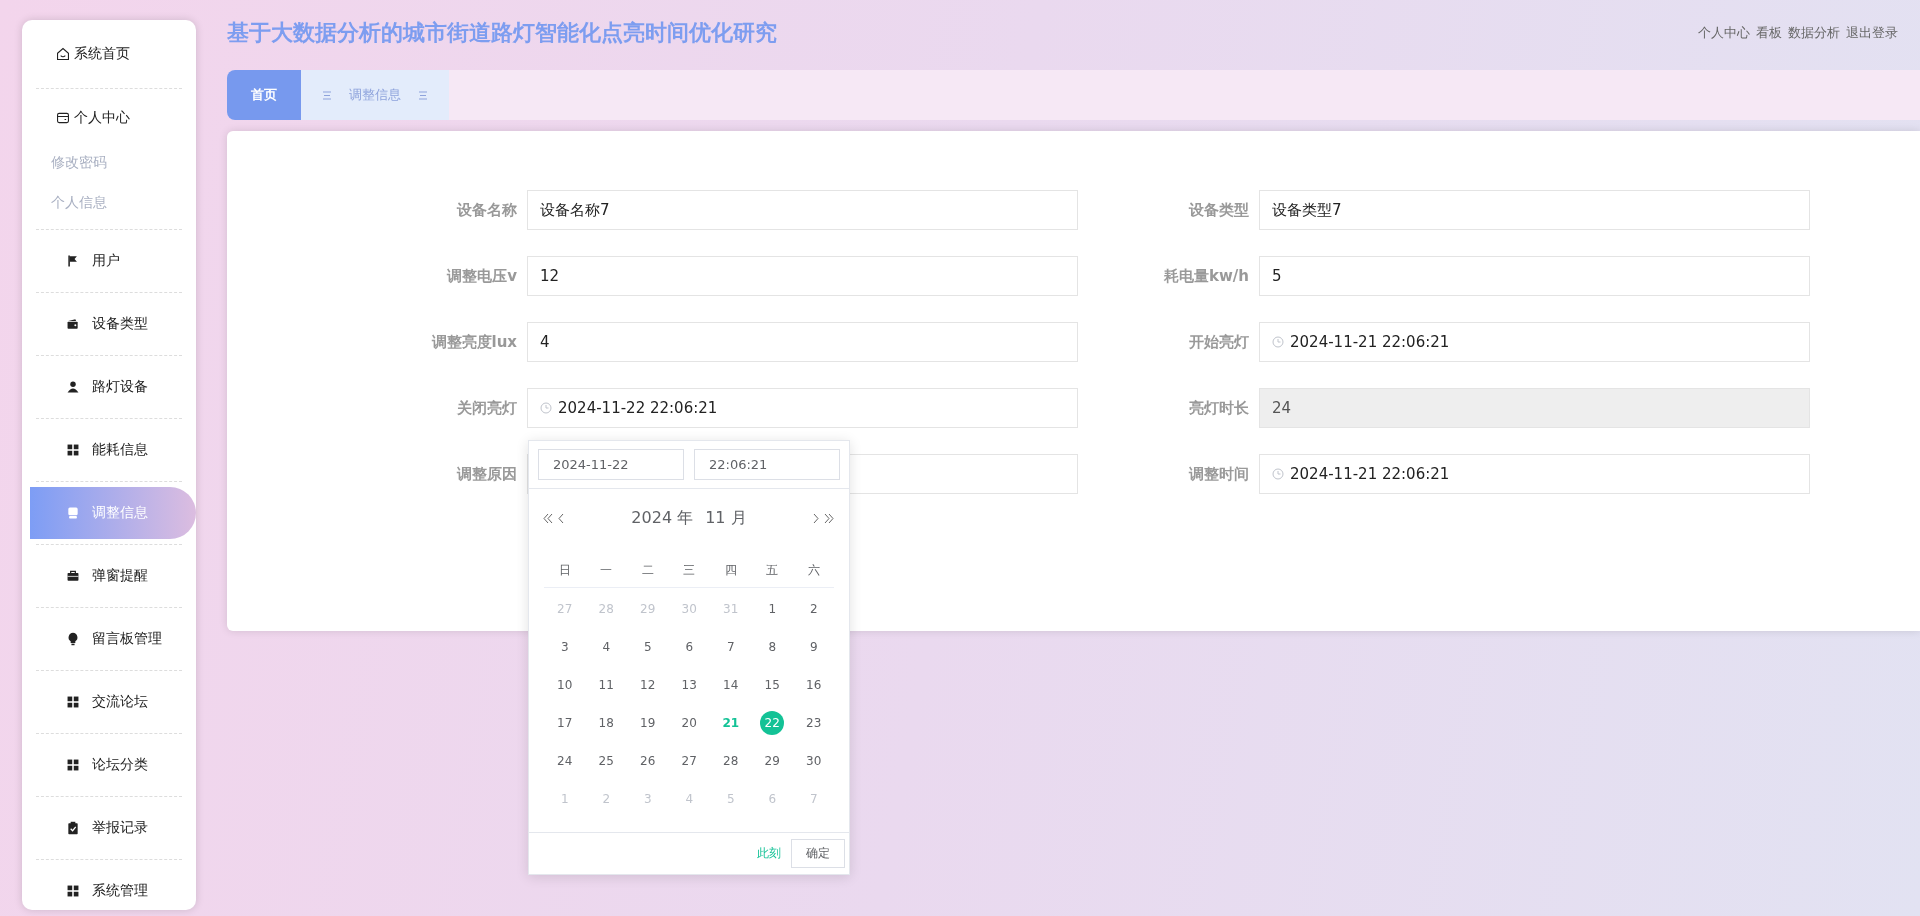 This screenshot has width=1920, height=916. I want to click on sidebar-item: 弹窗提醒, so click(109, 576).